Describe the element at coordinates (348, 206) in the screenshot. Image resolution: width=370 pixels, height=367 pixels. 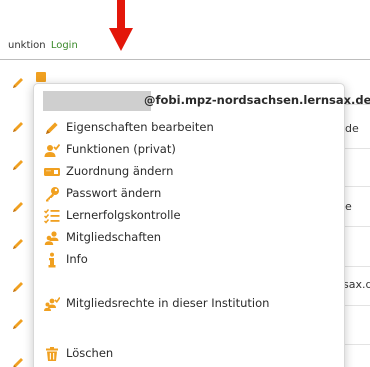
I see `row-text-fragment: e` at that location.